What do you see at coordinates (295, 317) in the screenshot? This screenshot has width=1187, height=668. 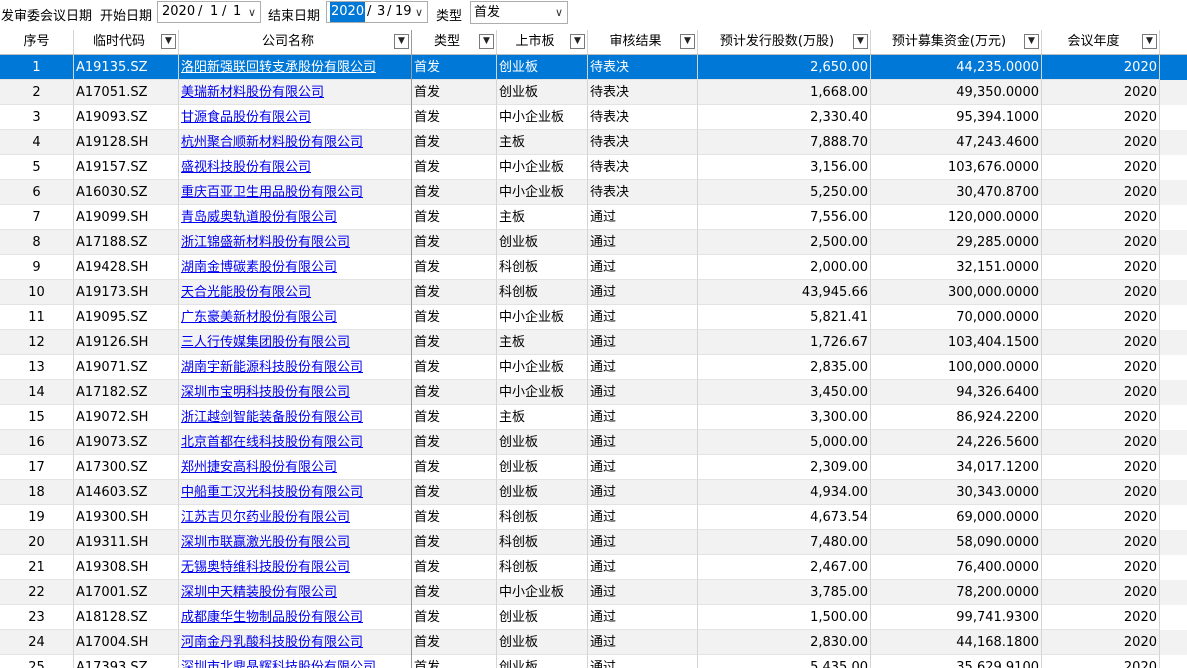 I see `cell-company-name: 广东豪美新材股份有限公司` at bounding box center [295, 317].